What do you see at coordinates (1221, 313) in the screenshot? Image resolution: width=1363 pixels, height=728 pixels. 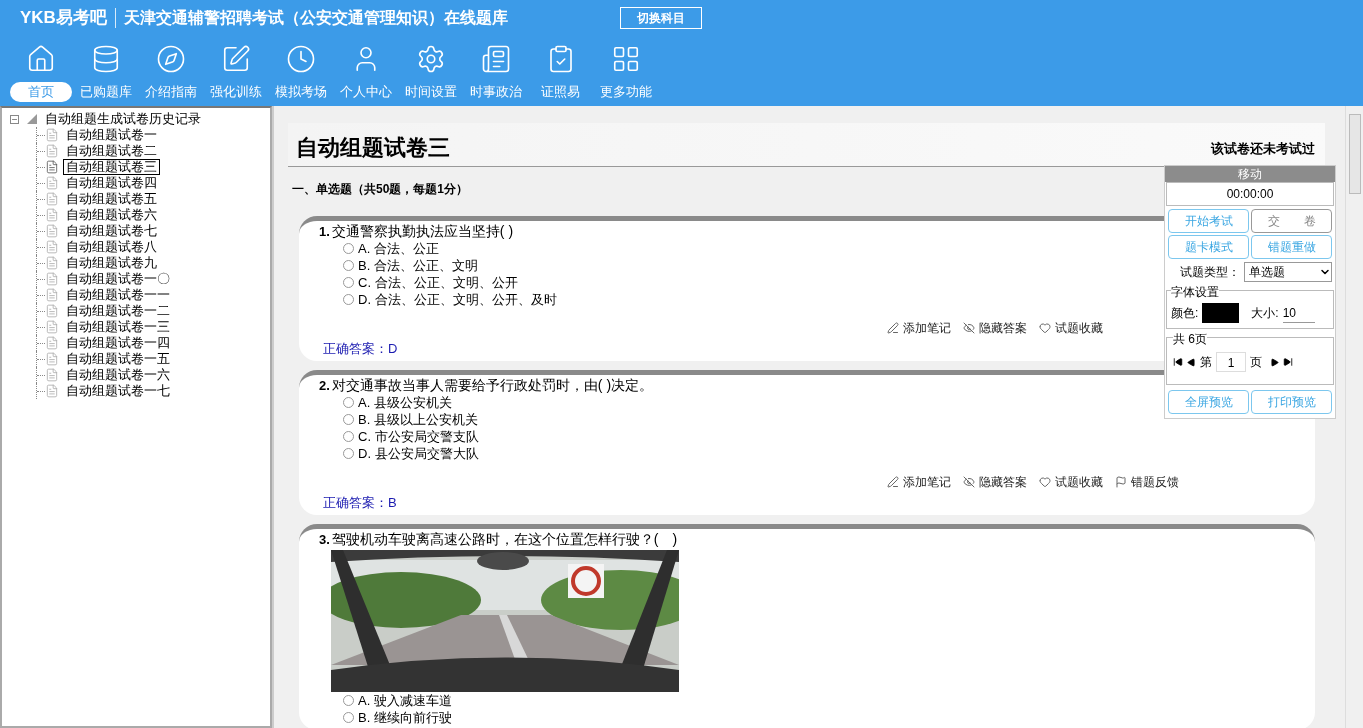 I see `color-swatch` at bounding box center [1221, 313].